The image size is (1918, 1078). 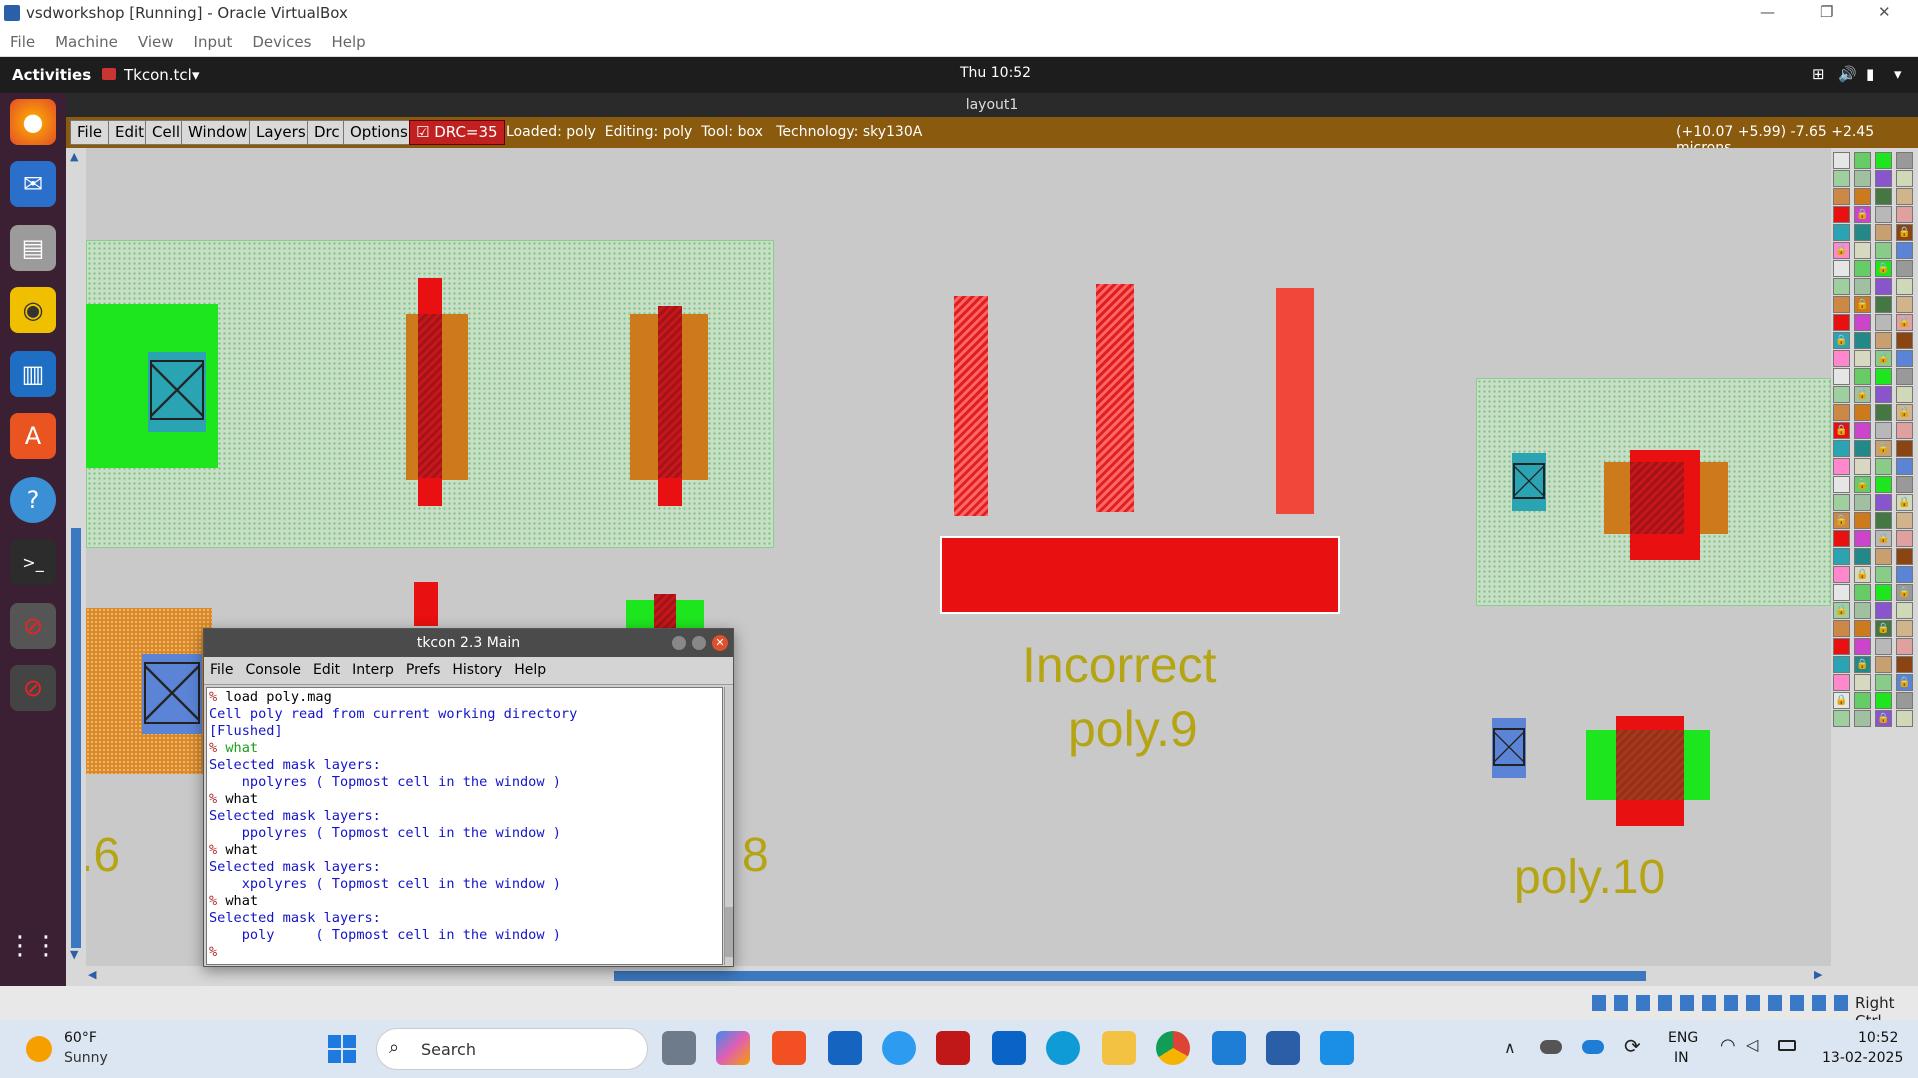 I want to click on thunderbird-icon: ✉, so click(x=33, y=184).